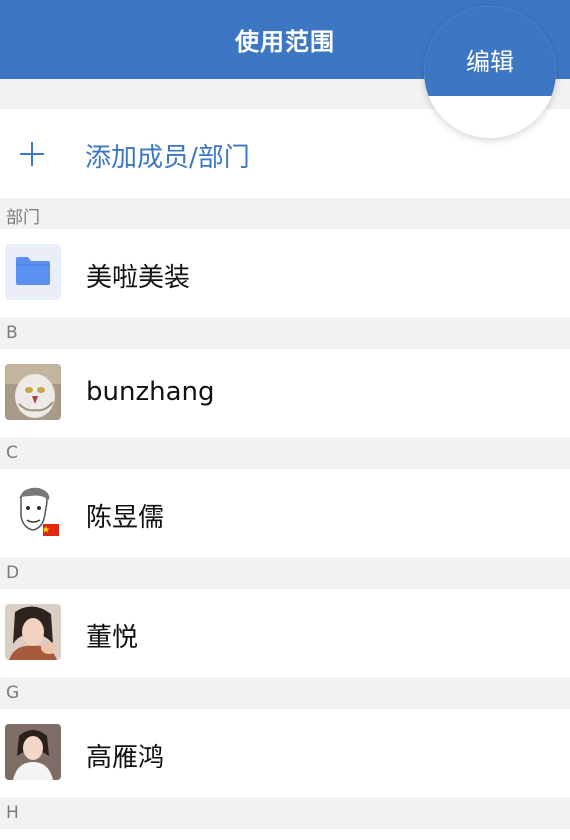  What do you see at coordinates (112, 638) in the screenshot?
I see `member-name: 董悦` at bounding box center [112, 638].